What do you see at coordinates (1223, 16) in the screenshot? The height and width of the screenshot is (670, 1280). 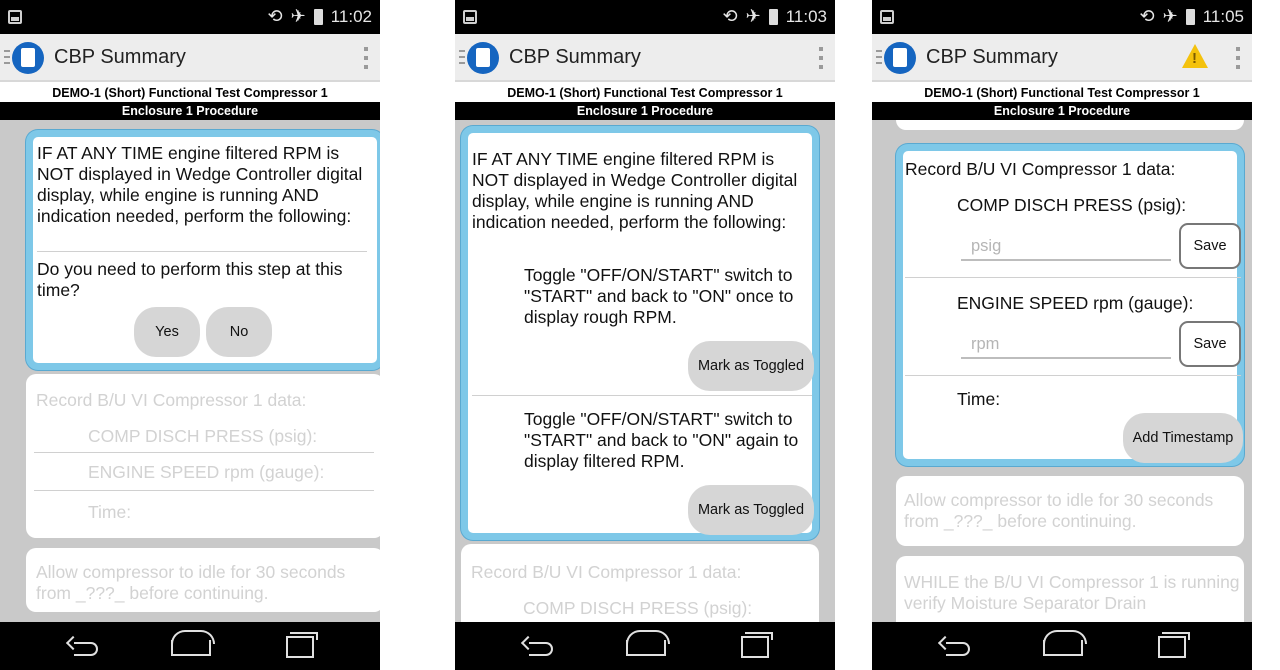 I see `clock: 11:05` at bounding box center [1223, 16].